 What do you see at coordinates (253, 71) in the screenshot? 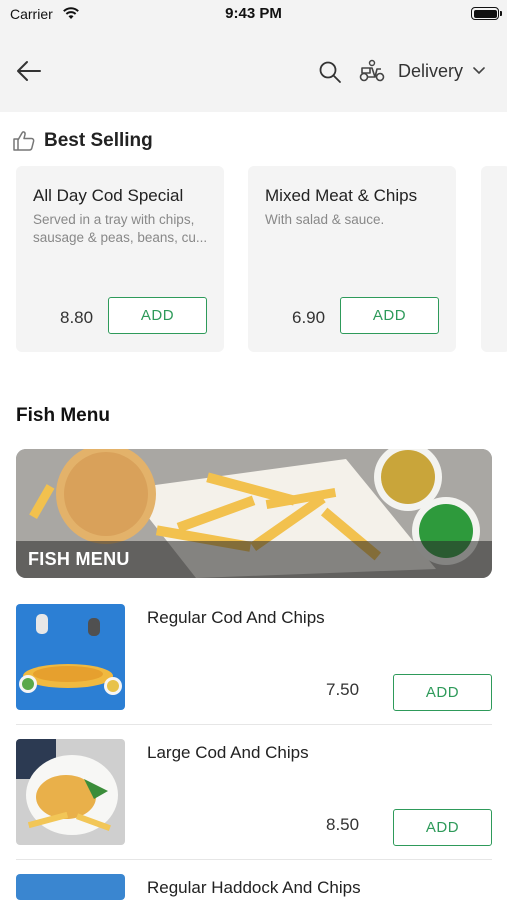
I see `top-nav-bar: Delivery` at bounding box center [253, 71].